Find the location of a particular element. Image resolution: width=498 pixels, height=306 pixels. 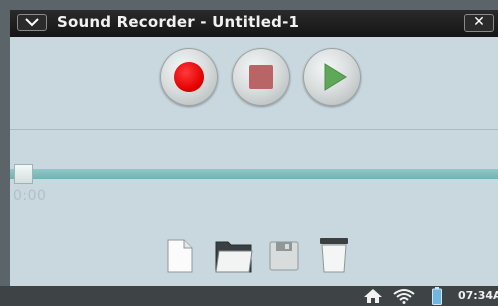

stop-icon is located at coordinates (261, 77).